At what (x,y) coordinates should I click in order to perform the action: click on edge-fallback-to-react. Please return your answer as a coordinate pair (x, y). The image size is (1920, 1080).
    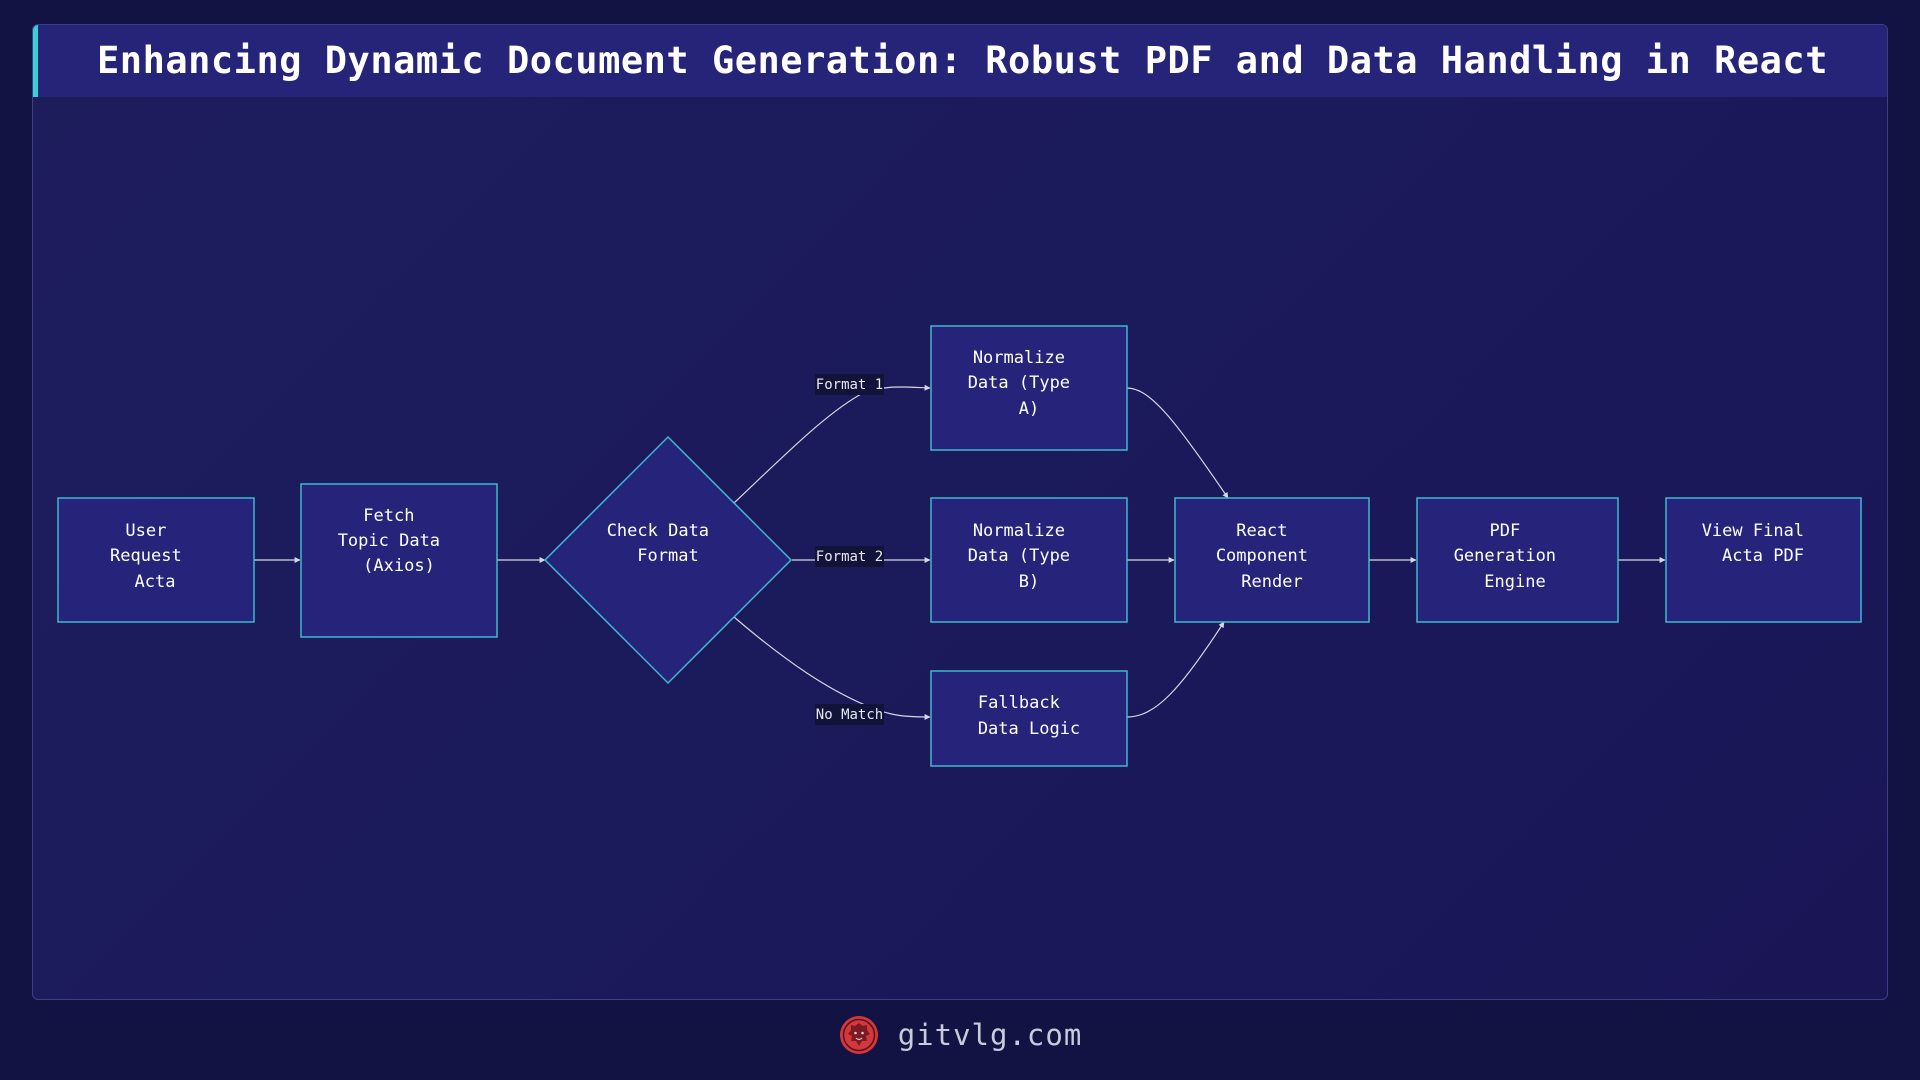
    Looking at the image, I should click on (1175, 669).